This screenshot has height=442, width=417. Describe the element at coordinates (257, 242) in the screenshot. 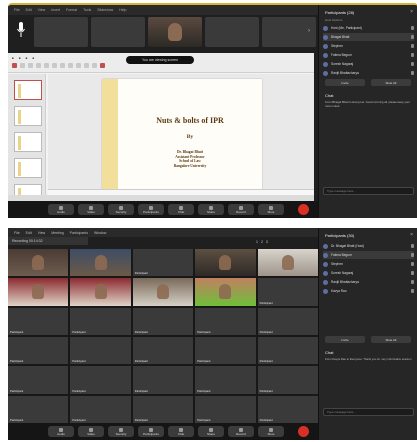

I see `page-control: 1` at that location.